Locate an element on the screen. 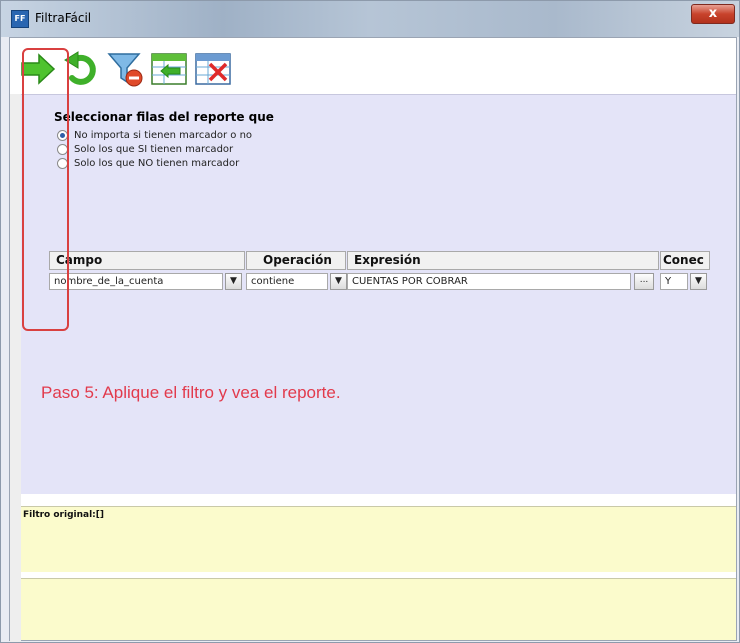 Image resolution: width=740 pixels, height=643 pixels. window-title: FiltraFácil is located at coordinates (63, 18).